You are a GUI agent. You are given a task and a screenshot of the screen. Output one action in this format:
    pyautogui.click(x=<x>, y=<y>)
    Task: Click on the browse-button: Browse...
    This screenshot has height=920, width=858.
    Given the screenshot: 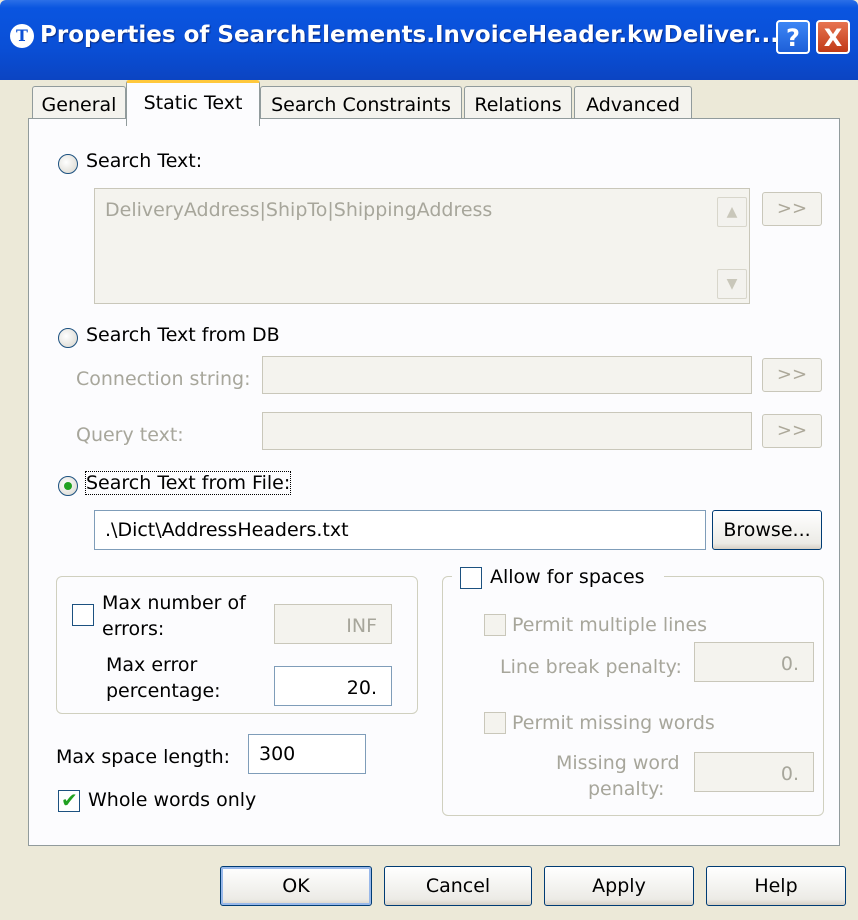 What is the action you would take?
    pyautogui.click(x=767, y=530)
    